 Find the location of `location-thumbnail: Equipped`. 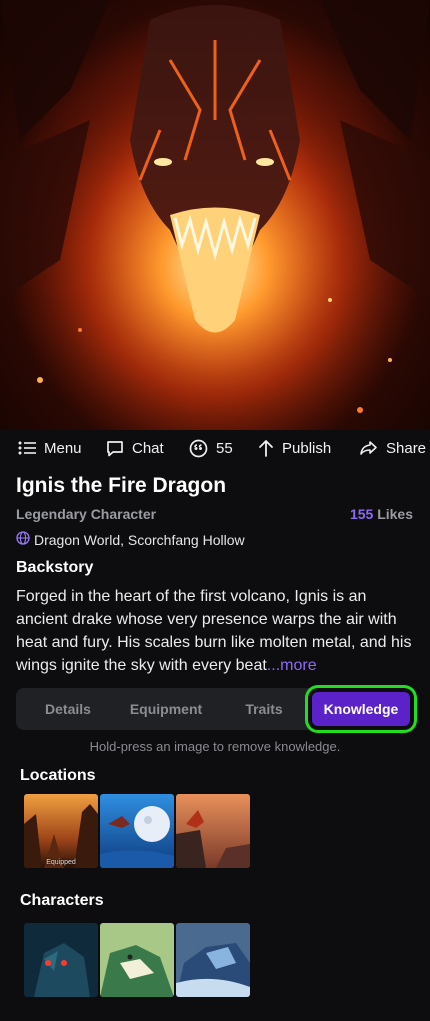

location-thumbnail: Equipped is located at coordinates (61, 831).